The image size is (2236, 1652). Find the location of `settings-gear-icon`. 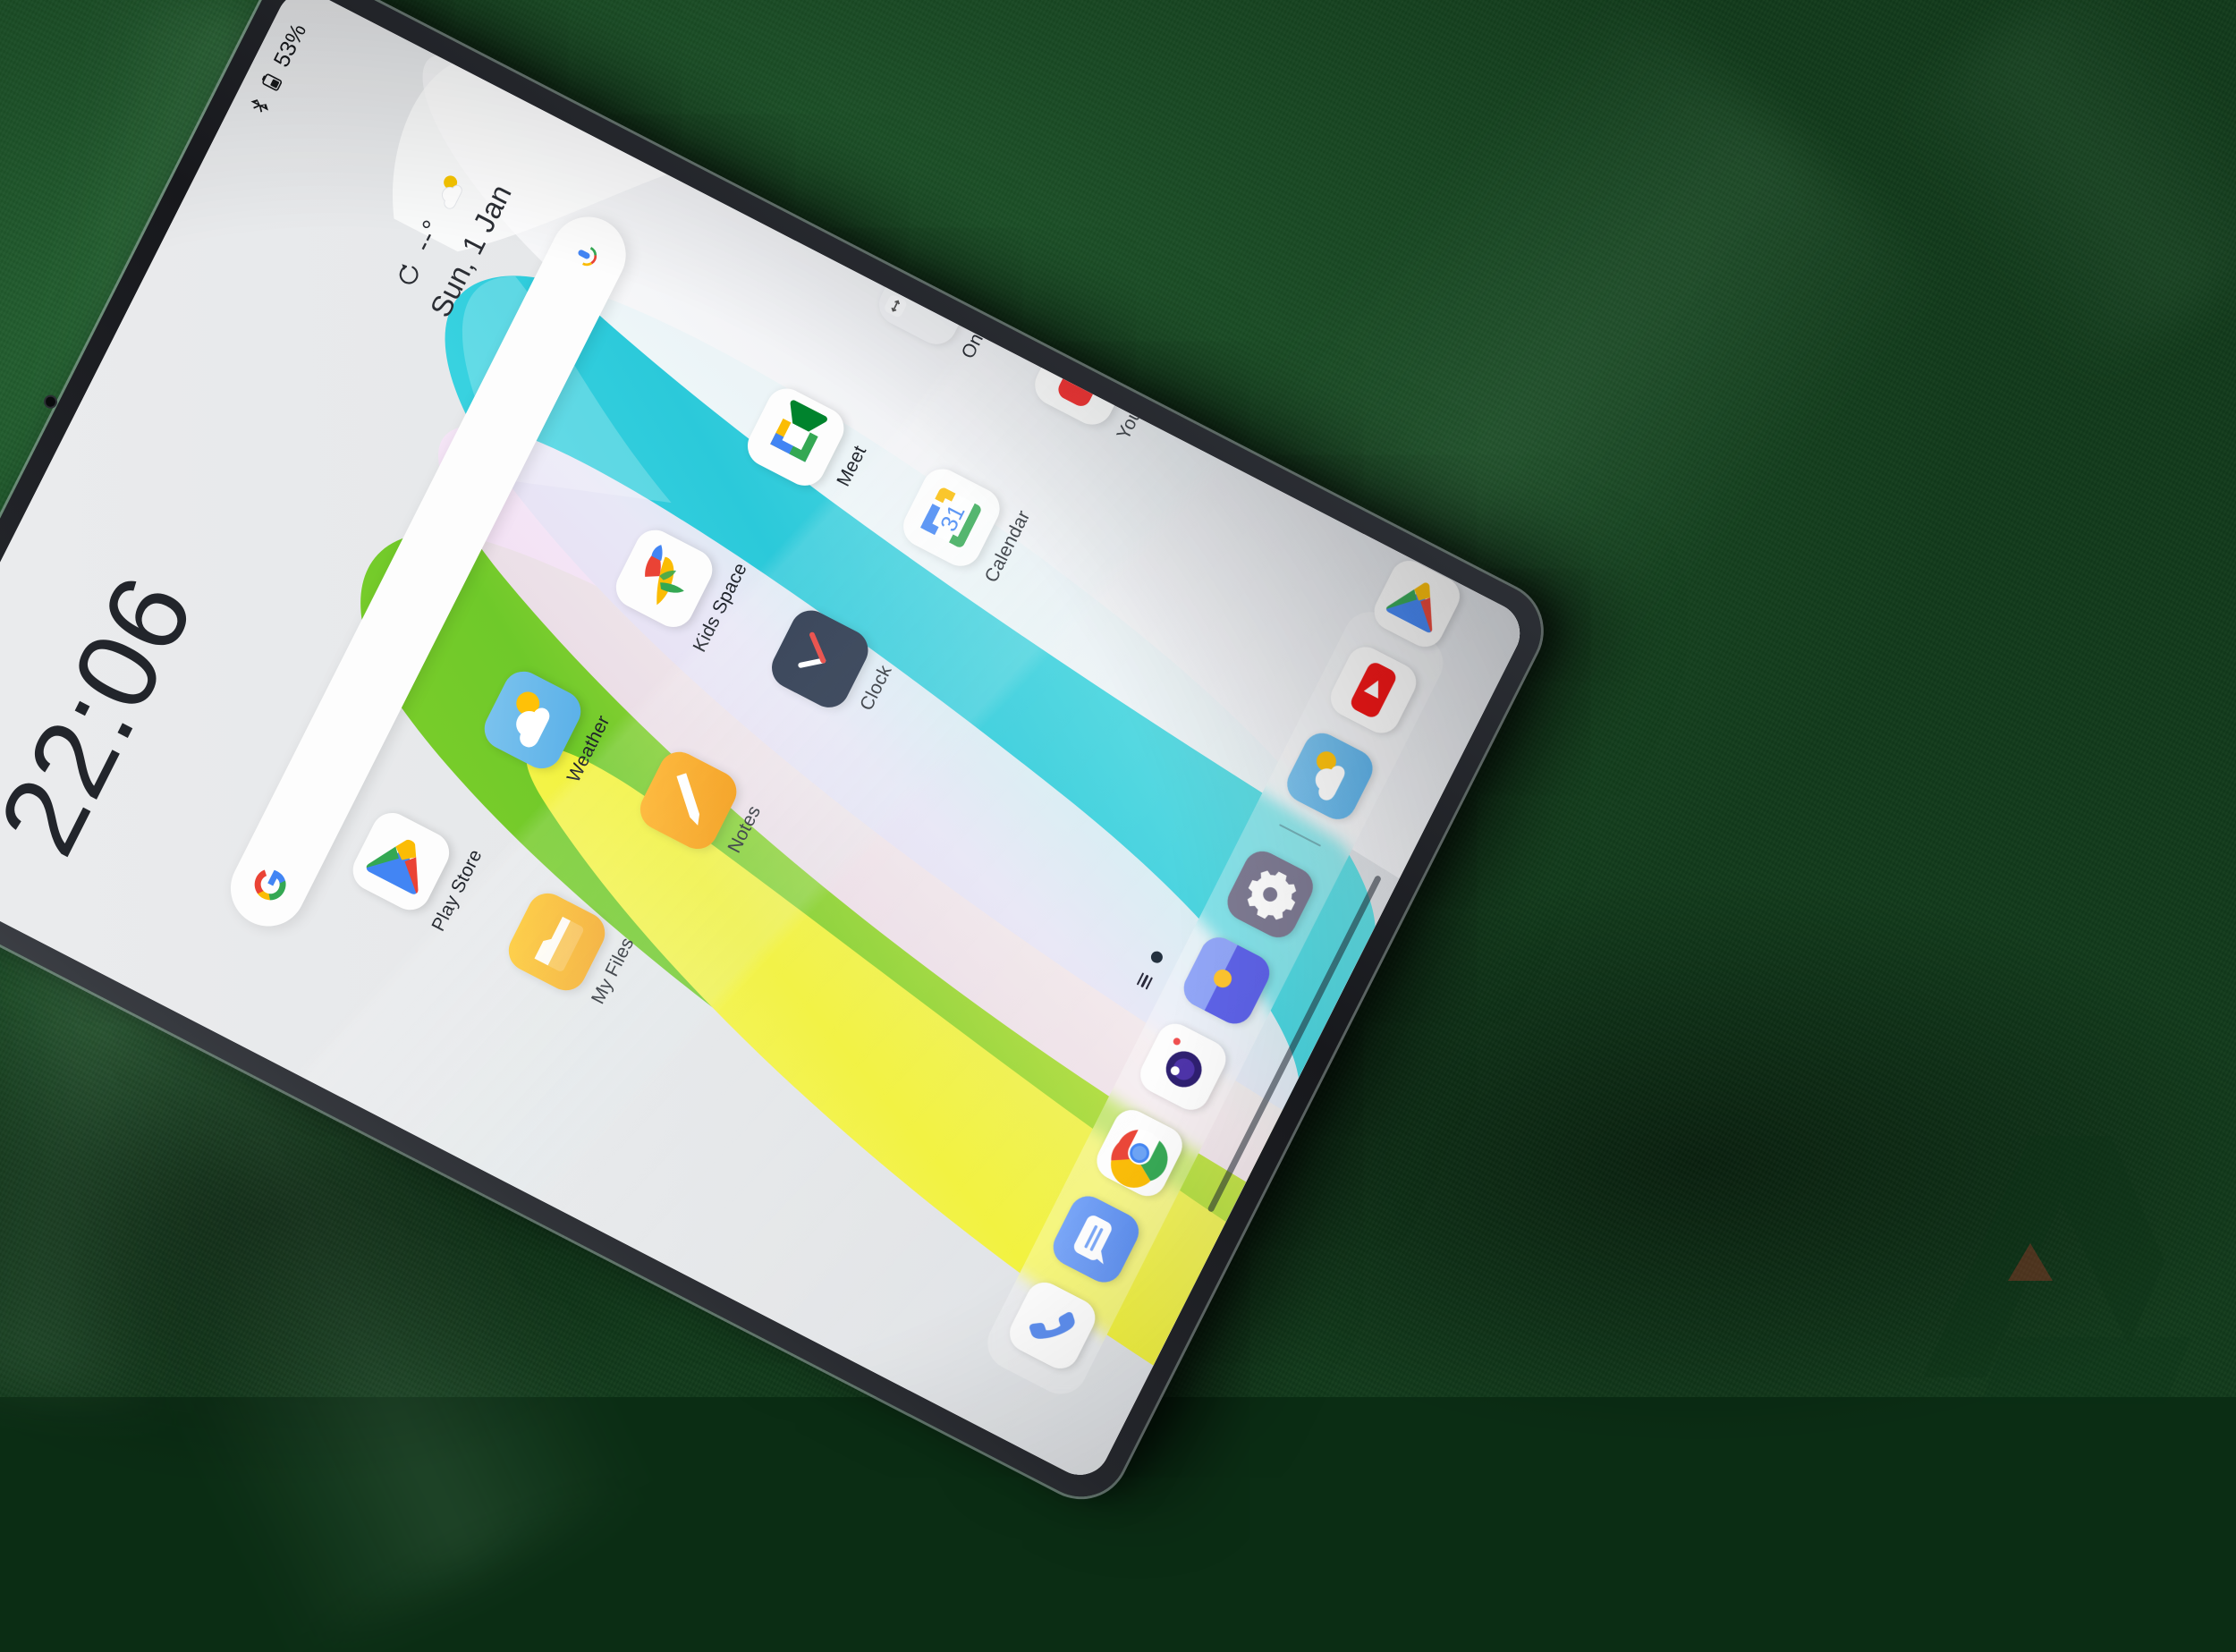

settings-gear-icon is located at coordinates (1270, 895).